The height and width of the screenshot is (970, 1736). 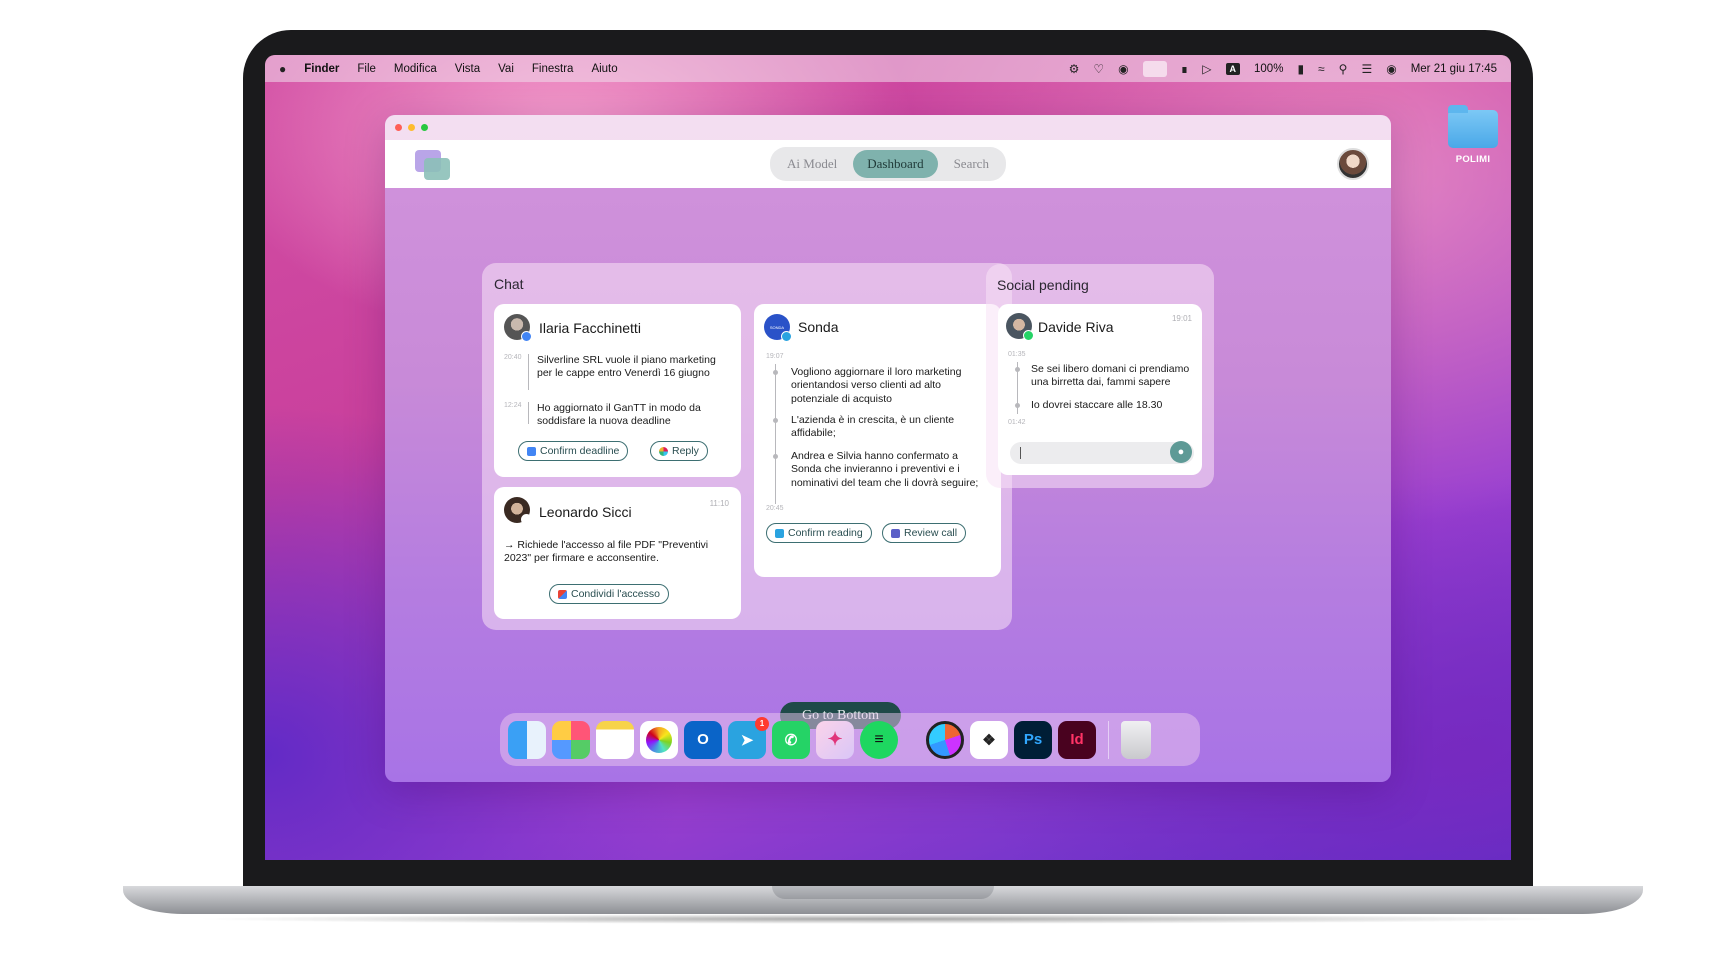 I want to click on launchpad-icon, so click(x=571, y=739).